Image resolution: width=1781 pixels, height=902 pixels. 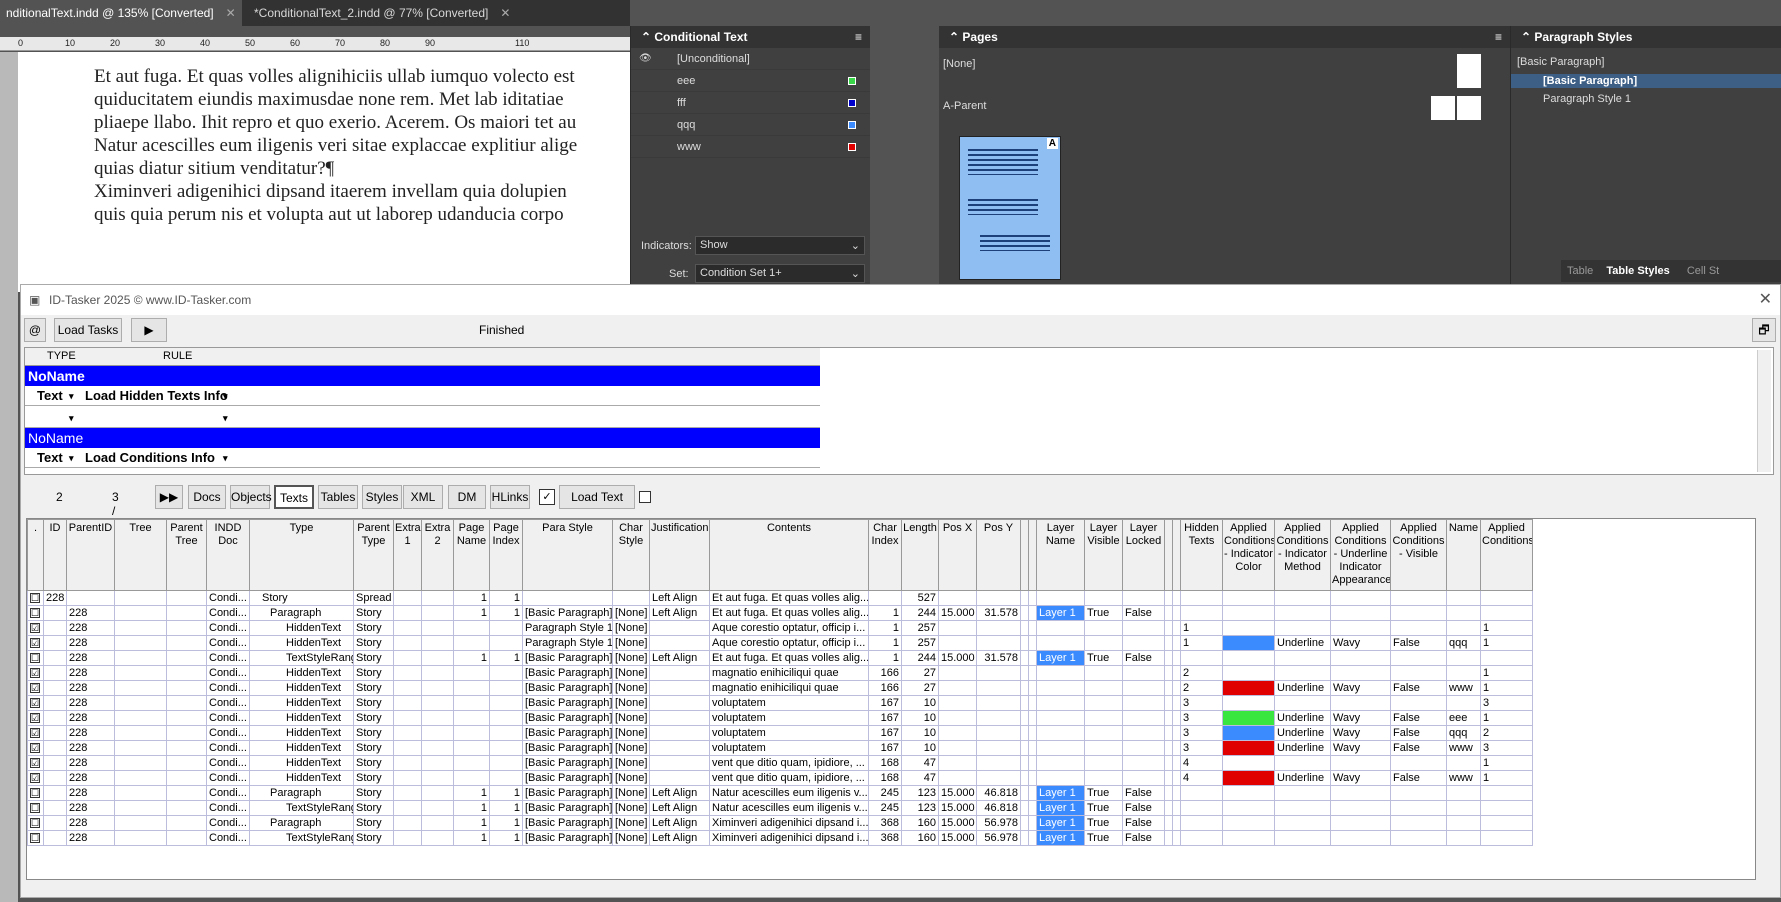 I want to click on load-text-checkbox: ✓, so click(x=547, y=497).